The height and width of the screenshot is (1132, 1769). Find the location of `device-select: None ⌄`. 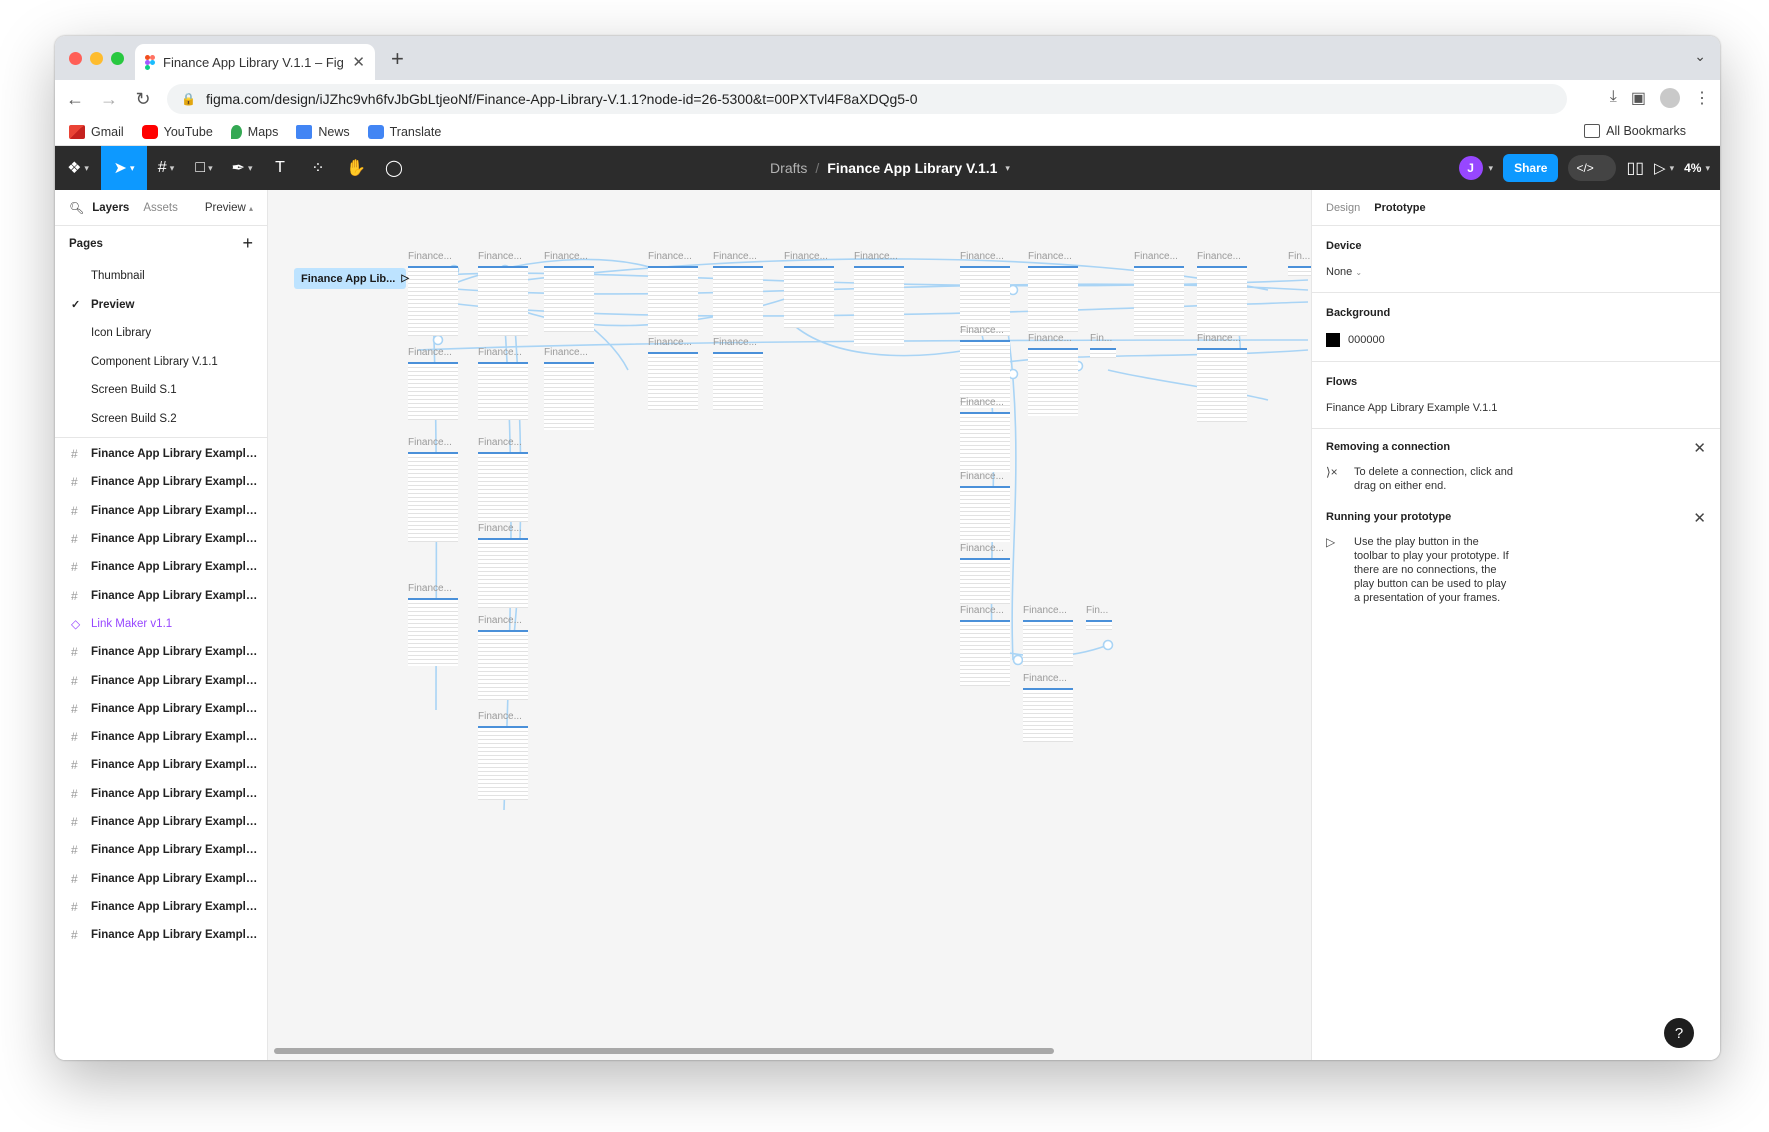

device-select: None ⌄ is located at coordinates (1516, 272).